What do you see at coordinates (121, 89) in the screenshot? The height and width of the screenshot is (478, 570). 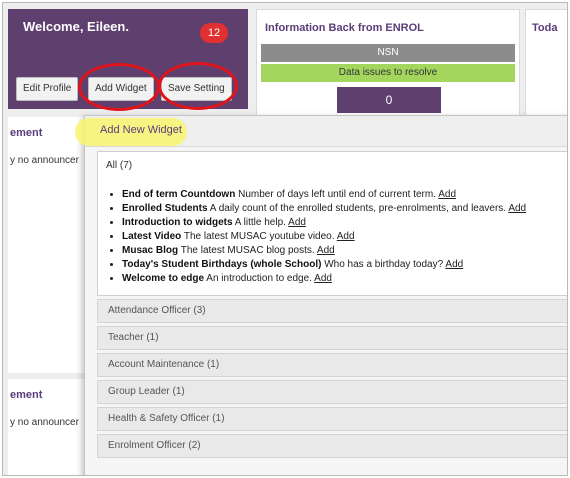 I see `add-widget-button: Add Widget` at bounding box center [121, 89].